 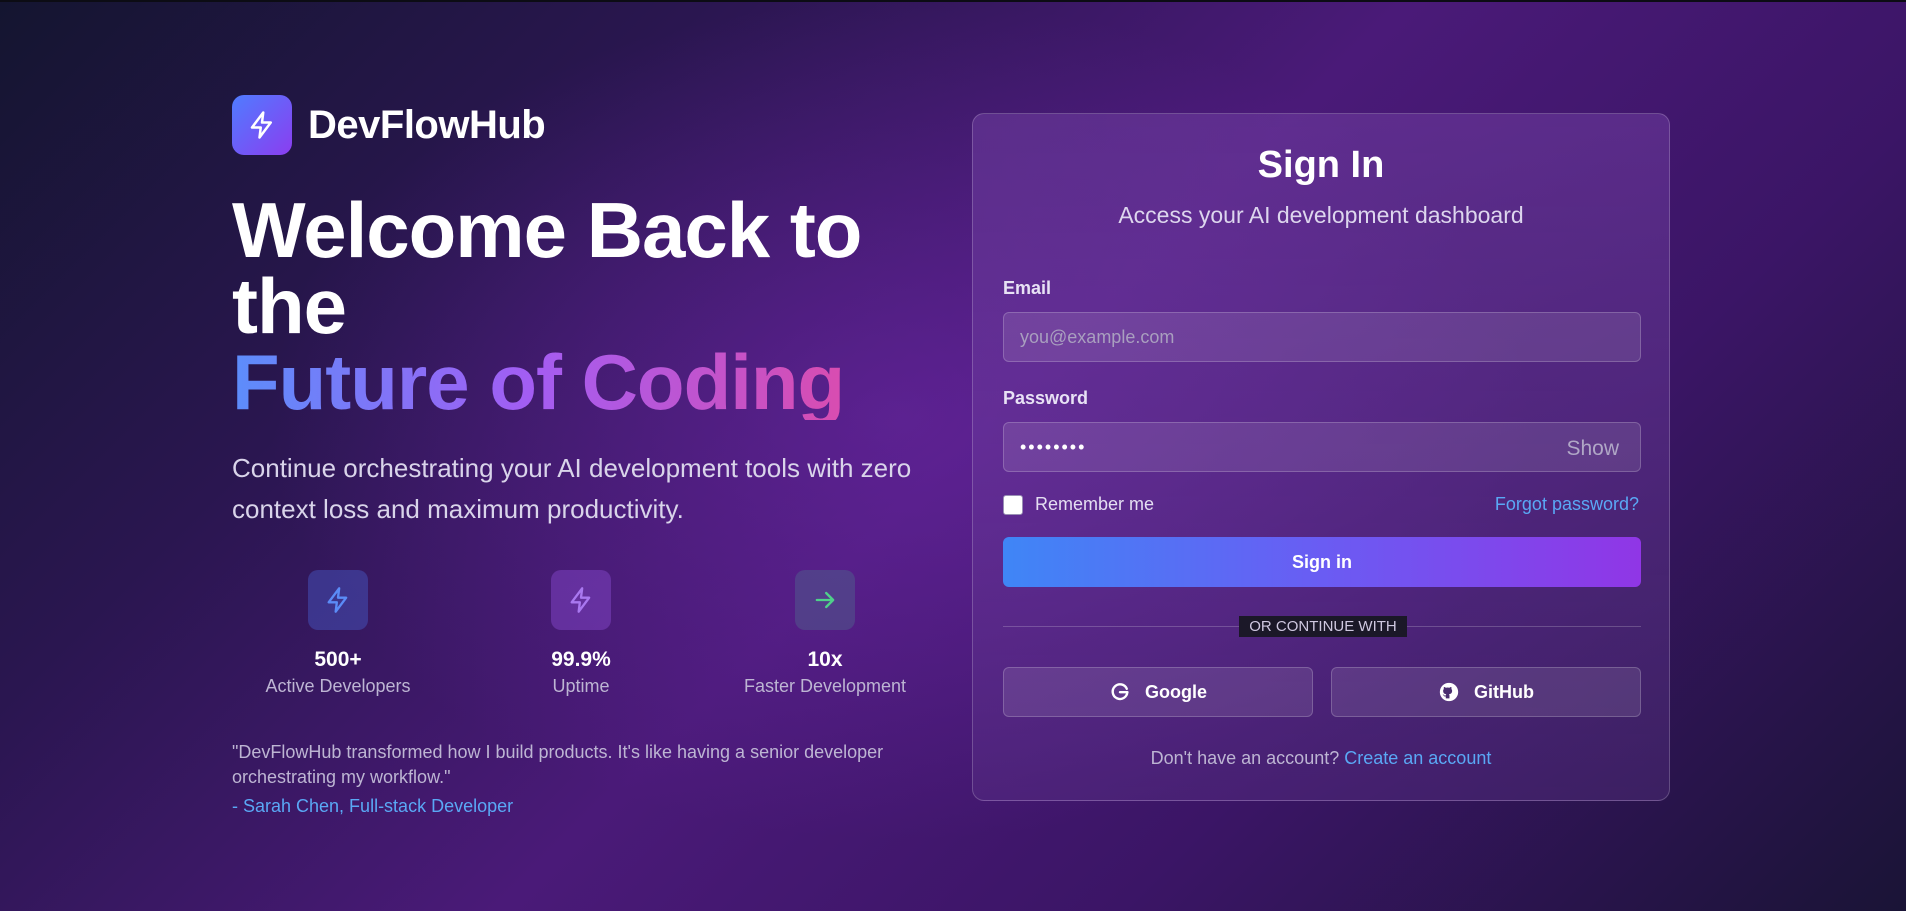 I want to click on signin-subtitle: Access your AI development dashboard, so click(x=1321, y=215).